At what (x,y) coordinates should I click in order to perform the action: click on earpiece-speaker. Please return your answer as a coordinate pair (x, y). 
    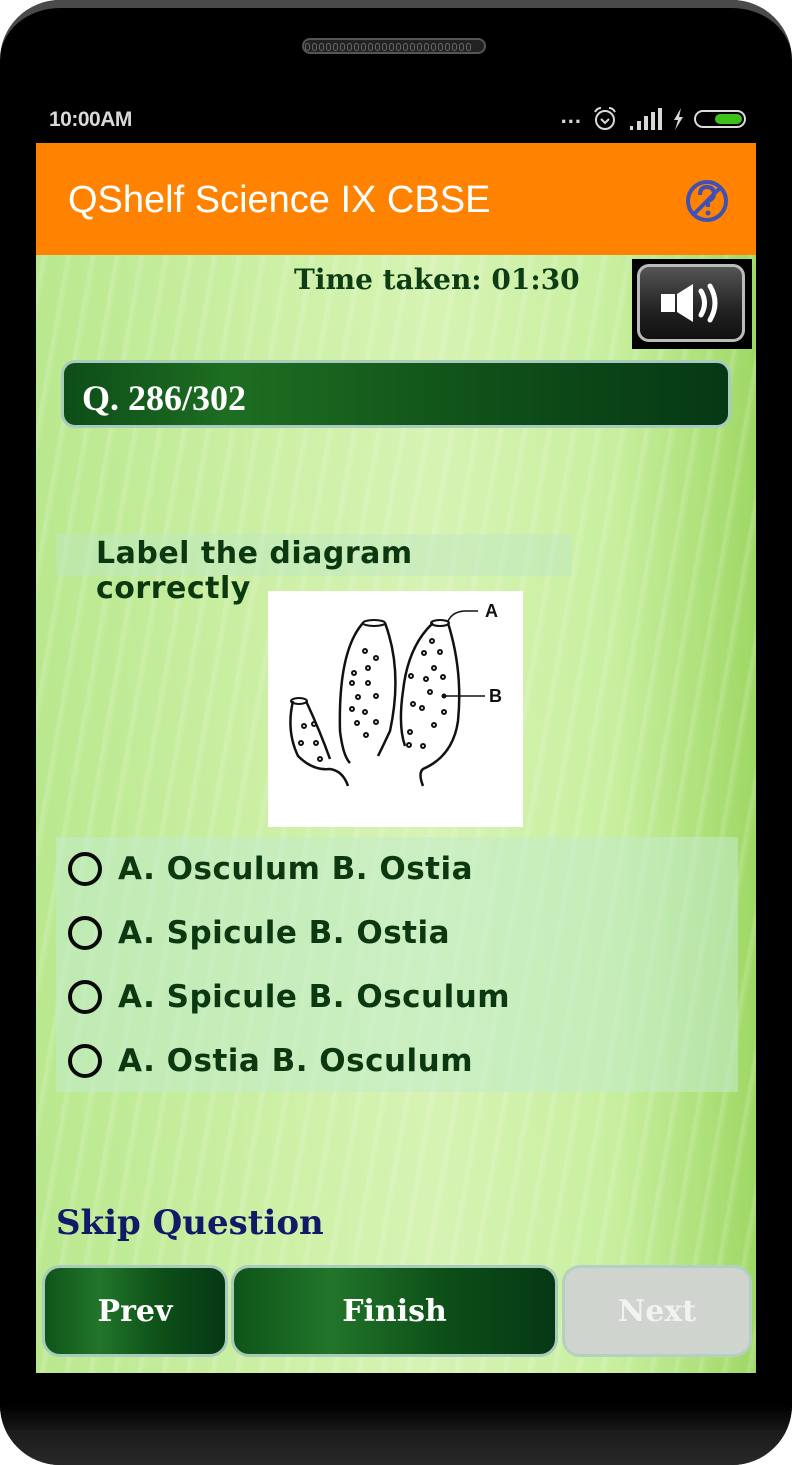
    Looking at the image, I should click on (394, 46).